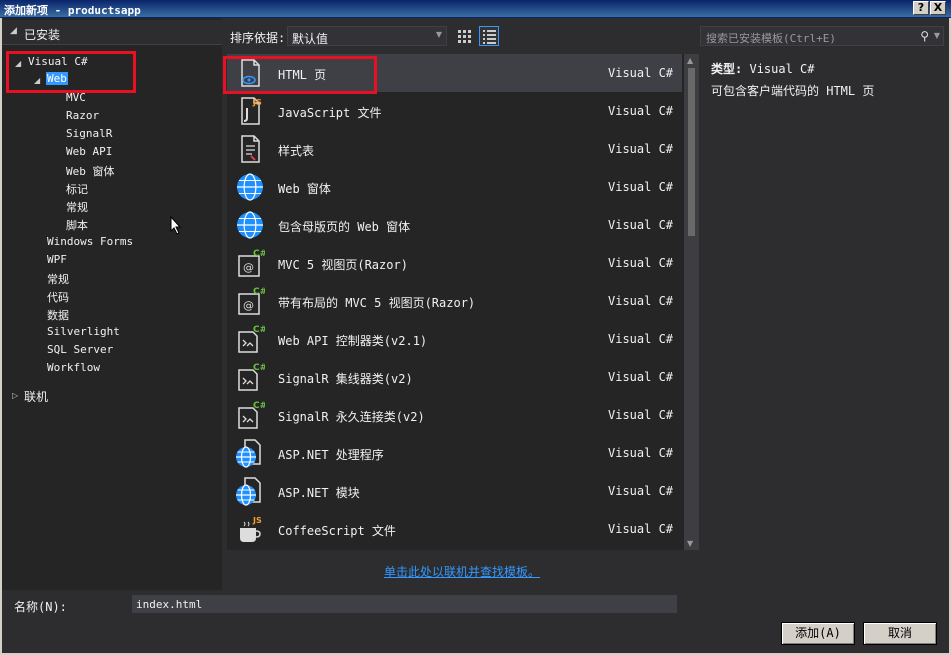  What do you see at coordinates (82, 115) in the screenshot?
I see `tree-item-web-child: Razor` at bounding box center [82, 115].